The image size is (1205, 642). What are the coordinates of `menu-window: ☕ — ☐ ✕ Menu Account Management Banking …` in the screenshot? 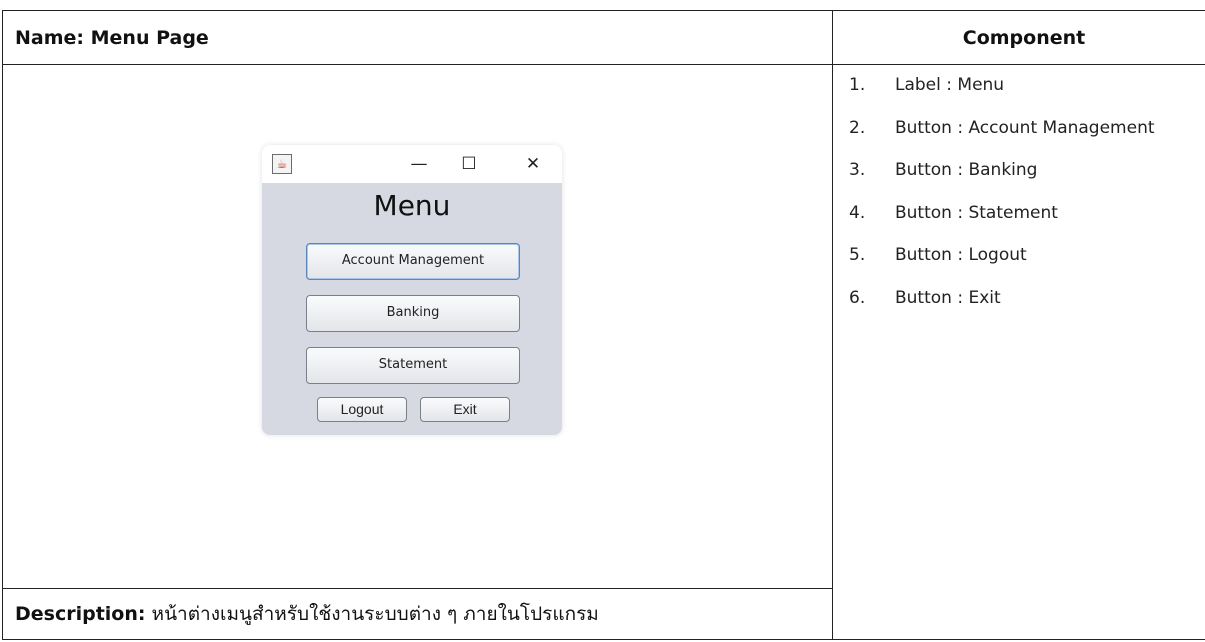 It's located at (412, 290).